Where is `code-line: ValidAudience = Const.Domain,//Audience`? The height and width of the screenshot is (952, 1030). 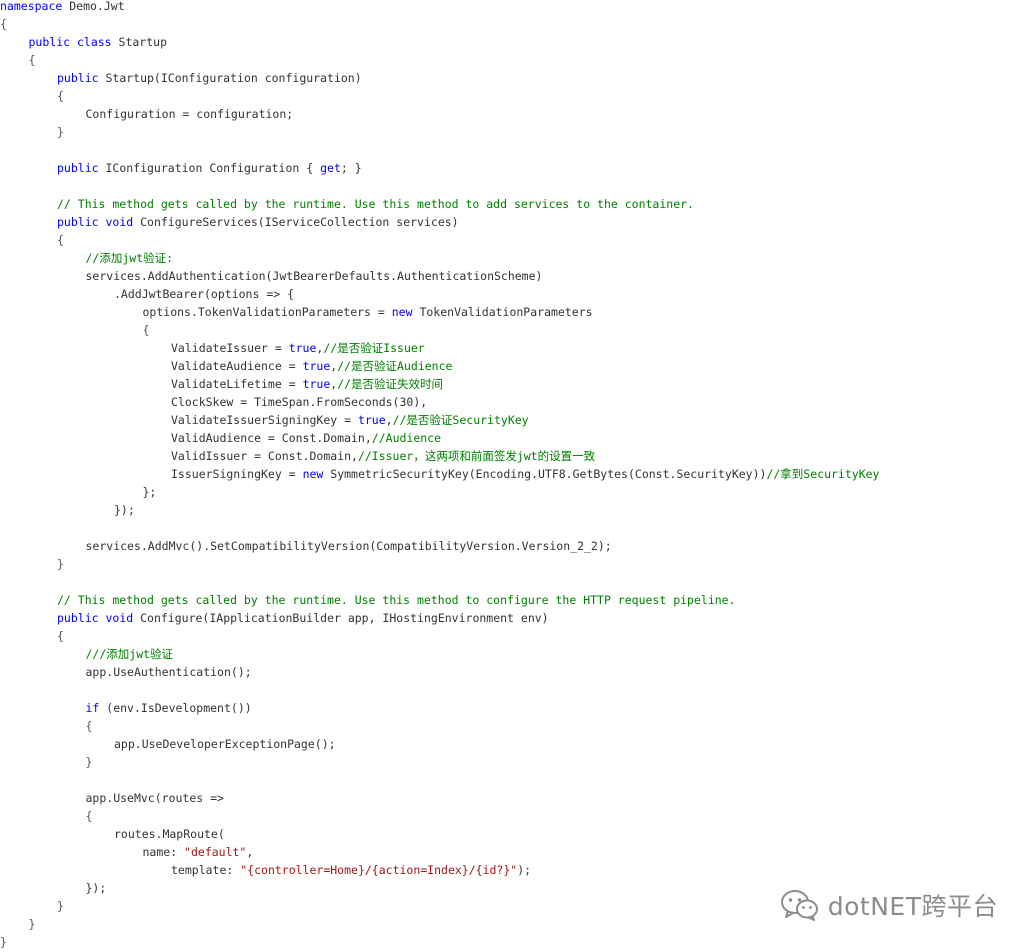 code-line: ValidAudience = Const.Domain,//Audience is located at coordinates (515, 438).